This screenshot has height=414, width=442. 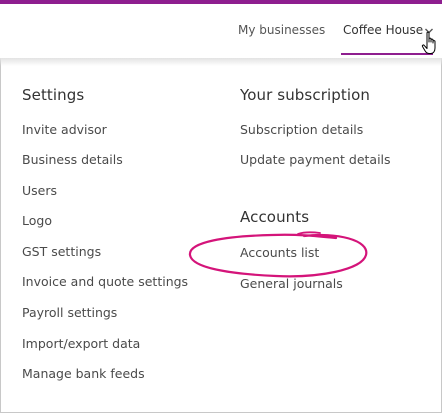 I want to click on active-nav-underline, so click(x=387, y=54).